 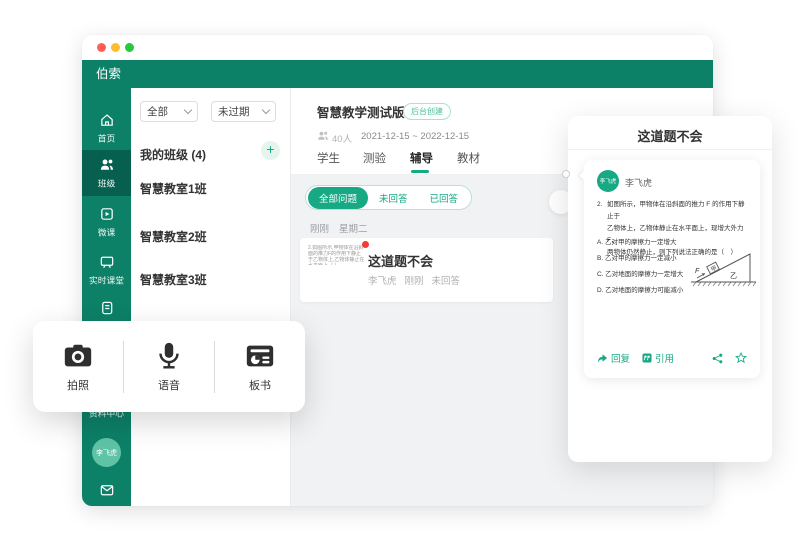 I want to click on sidebar: 首页 班级 微课 实时课堂 资料中心 李飞虎, so click(x=106, y=297).